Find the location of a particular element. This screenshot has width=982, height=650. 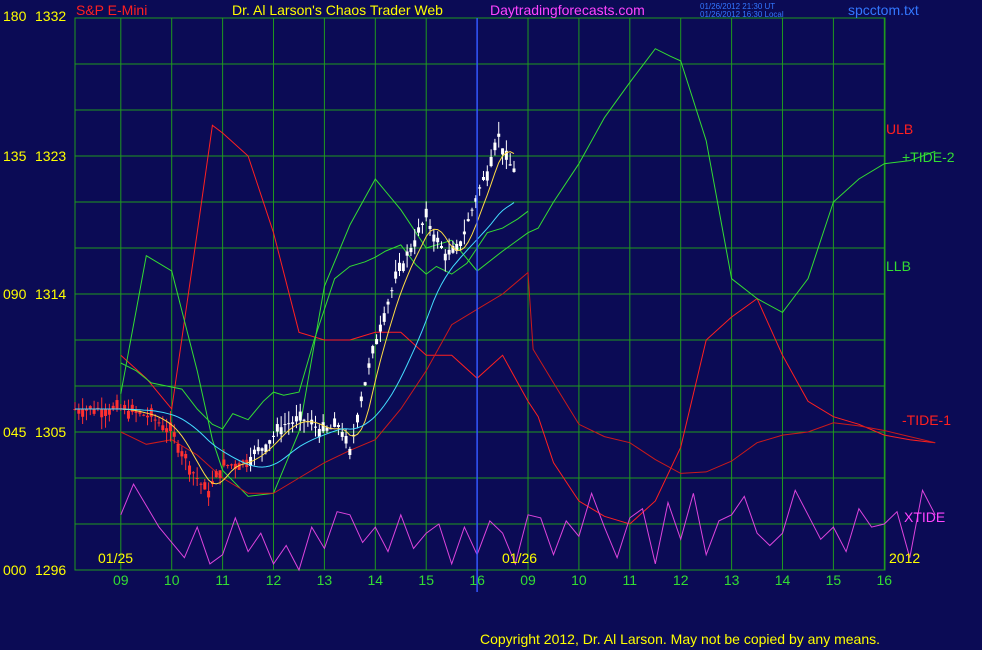

hour-tick-label: 14 is located at coordinates (783, 580).